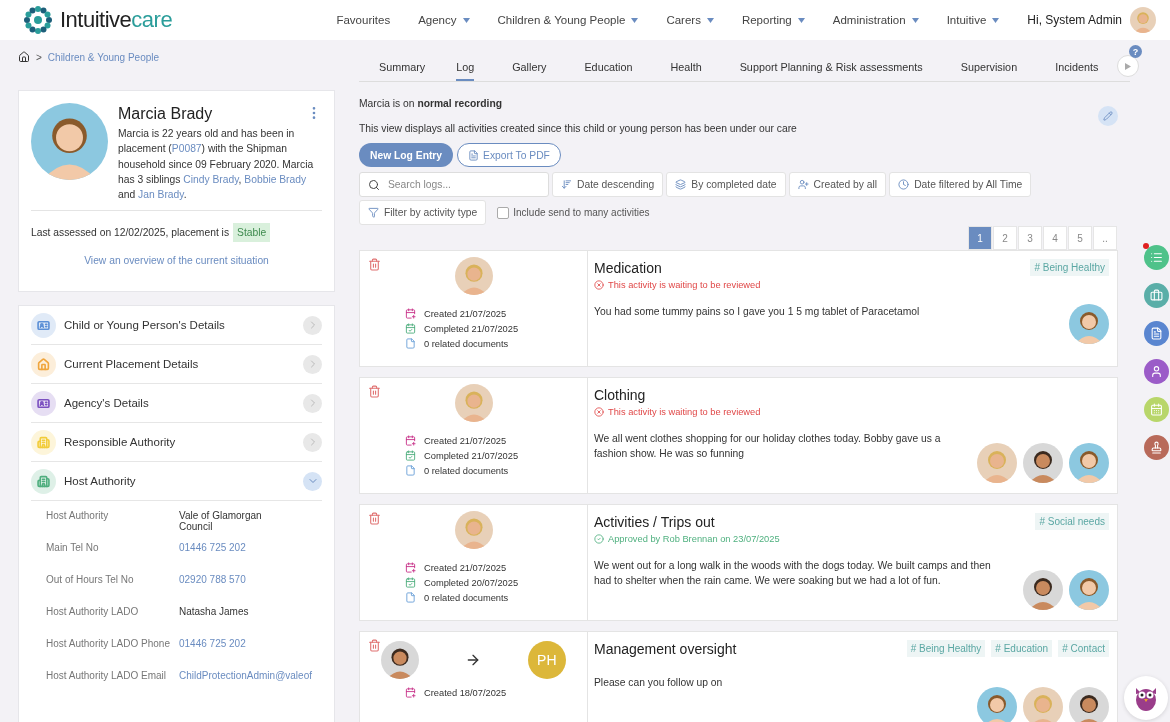 This screenshot has width=1170, height=722. I want to click on detail-label: Host Authority, so click(78, 517).